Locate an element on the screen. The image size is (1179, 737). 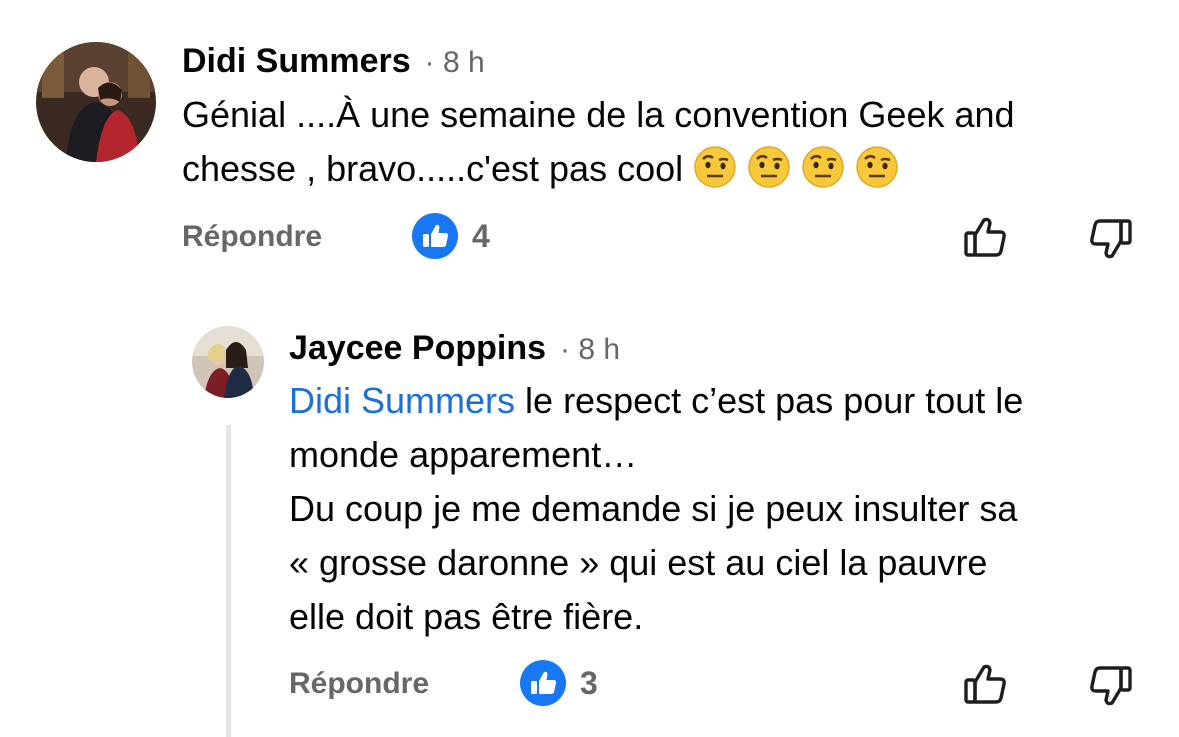
reply-time: · 8 h is located at coordinates (590, 350).